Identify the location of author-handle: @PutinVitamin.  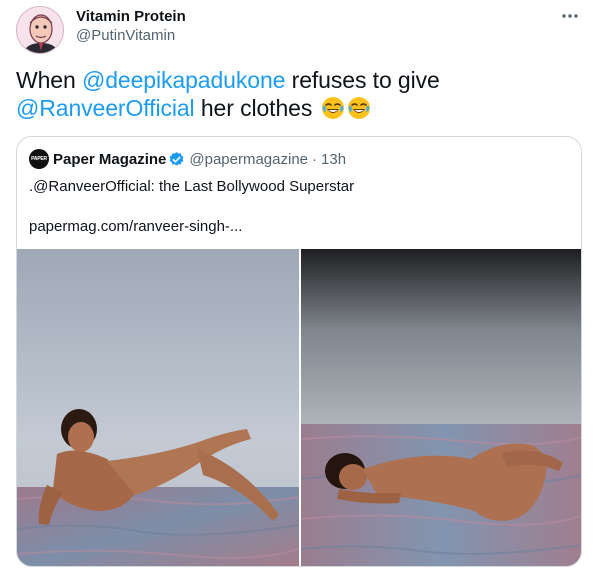
(131, 36).